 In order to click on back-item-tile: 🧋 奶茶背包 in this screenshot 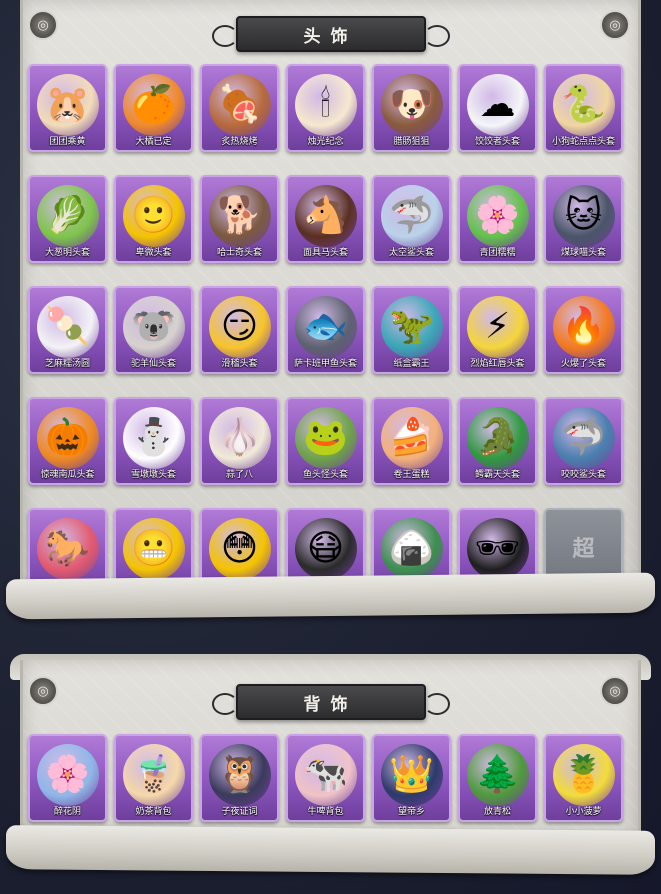, I will do `click(153, 778)`.